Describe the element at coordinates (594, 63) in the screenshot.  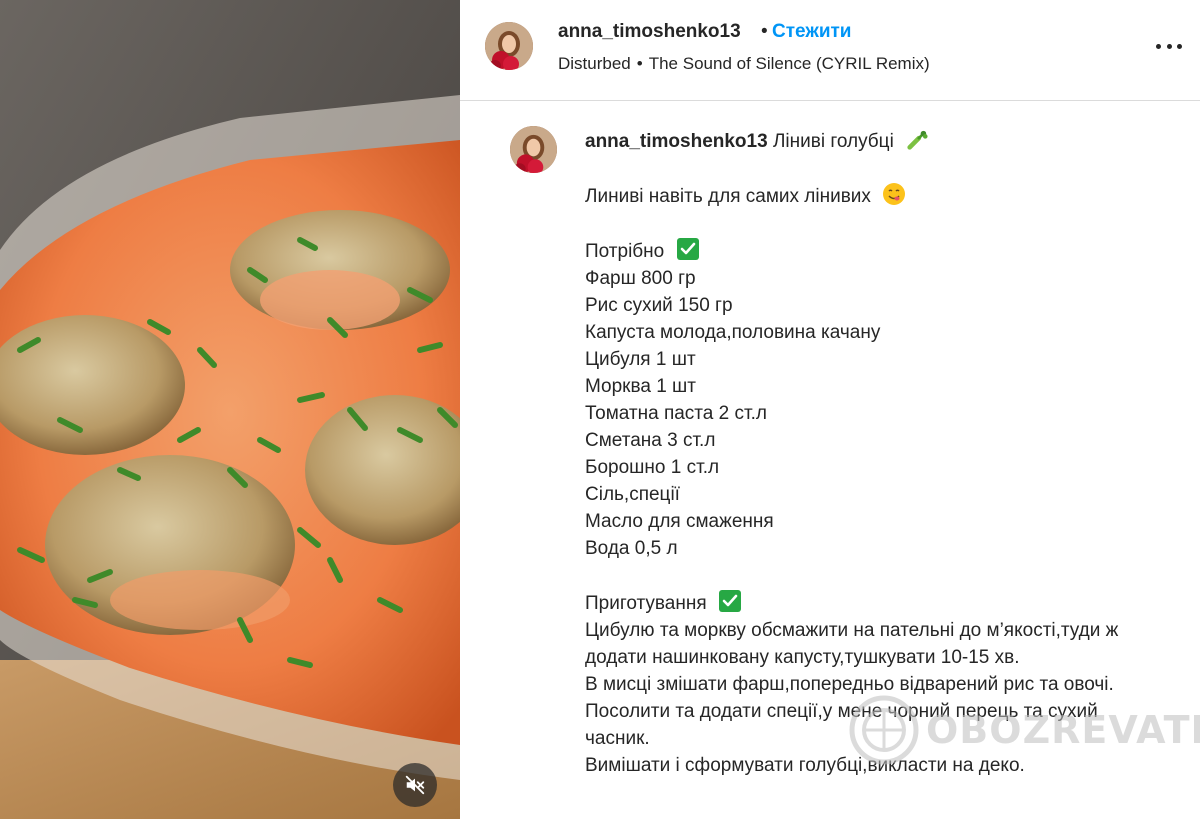
I see `music-artist: Disturbed` at that location.